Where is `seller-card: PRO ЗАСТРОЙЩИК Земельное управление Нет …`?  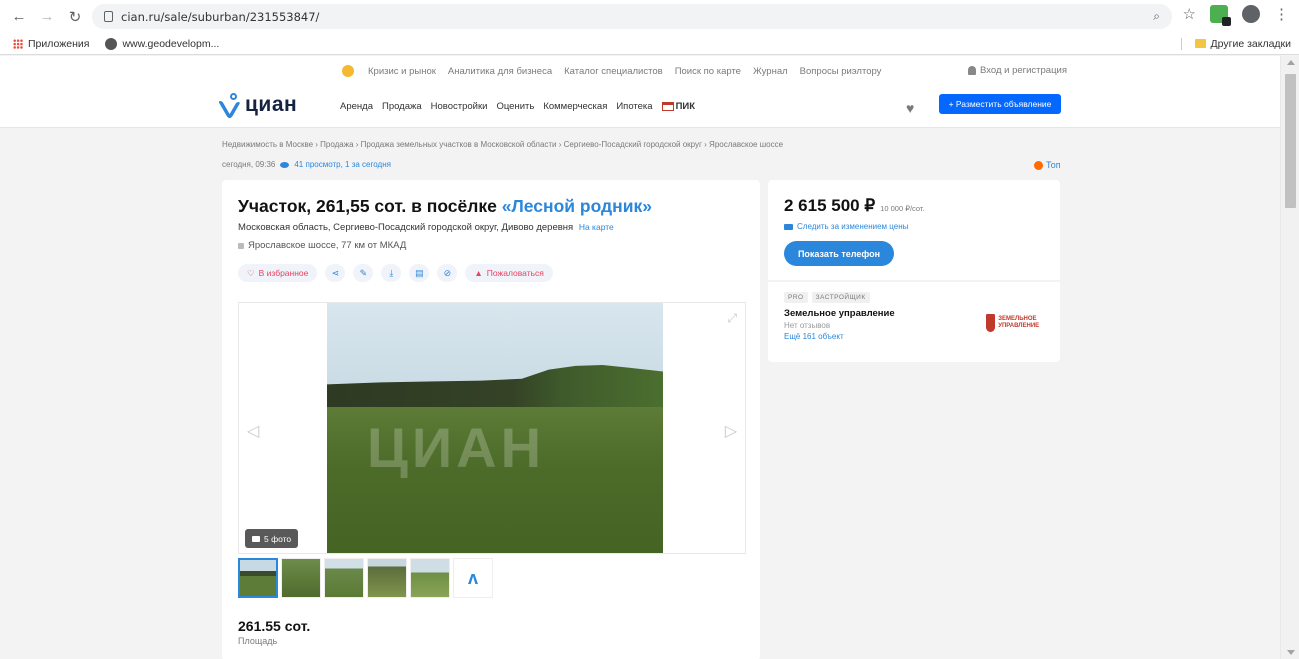
seller-card: PRO ЗАСТРОЙЩИК Земельное управление Нет … is located at coordinates (914, 322).